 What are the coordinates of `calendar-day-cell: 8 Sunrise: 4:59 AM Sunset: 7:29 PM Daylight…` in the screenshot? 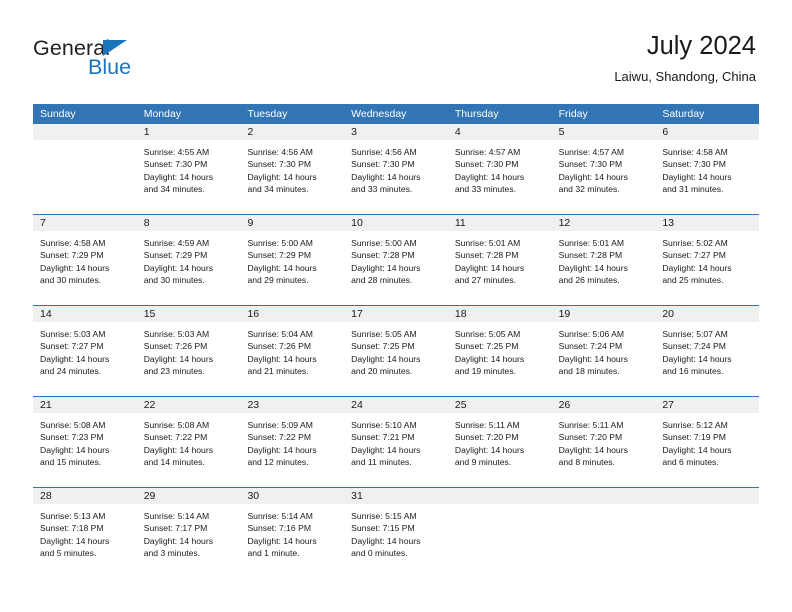 It's located at (188, 260).